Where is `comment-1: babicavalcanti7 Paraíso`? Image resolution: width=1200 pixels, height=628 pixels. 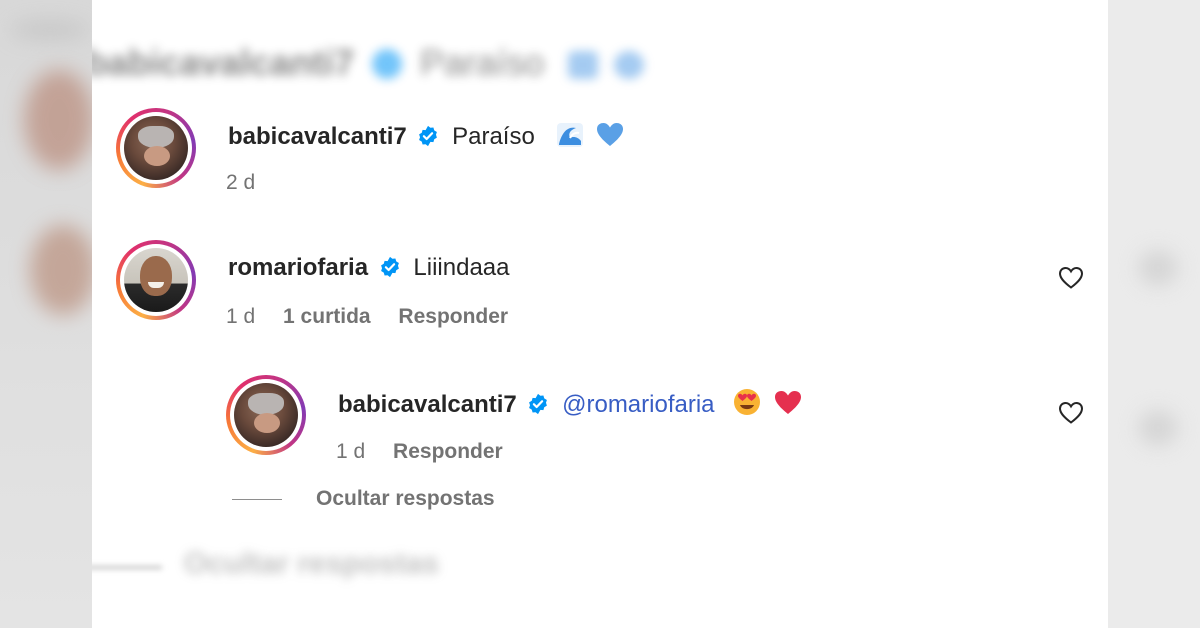 comment-1: babicavalcanti7 Paraíso is located at coordinates (426, 138).